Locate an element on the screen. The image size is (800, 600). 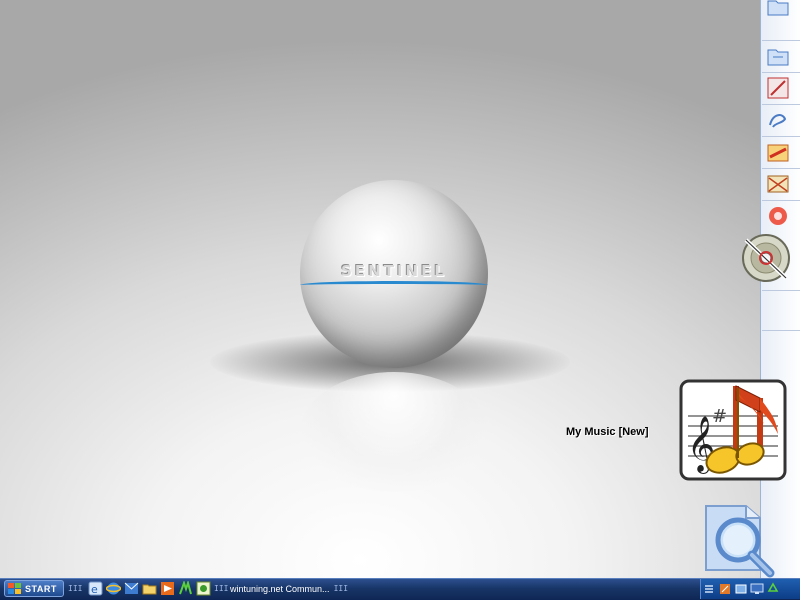
menu-icon is located at coordinates (709, 589).